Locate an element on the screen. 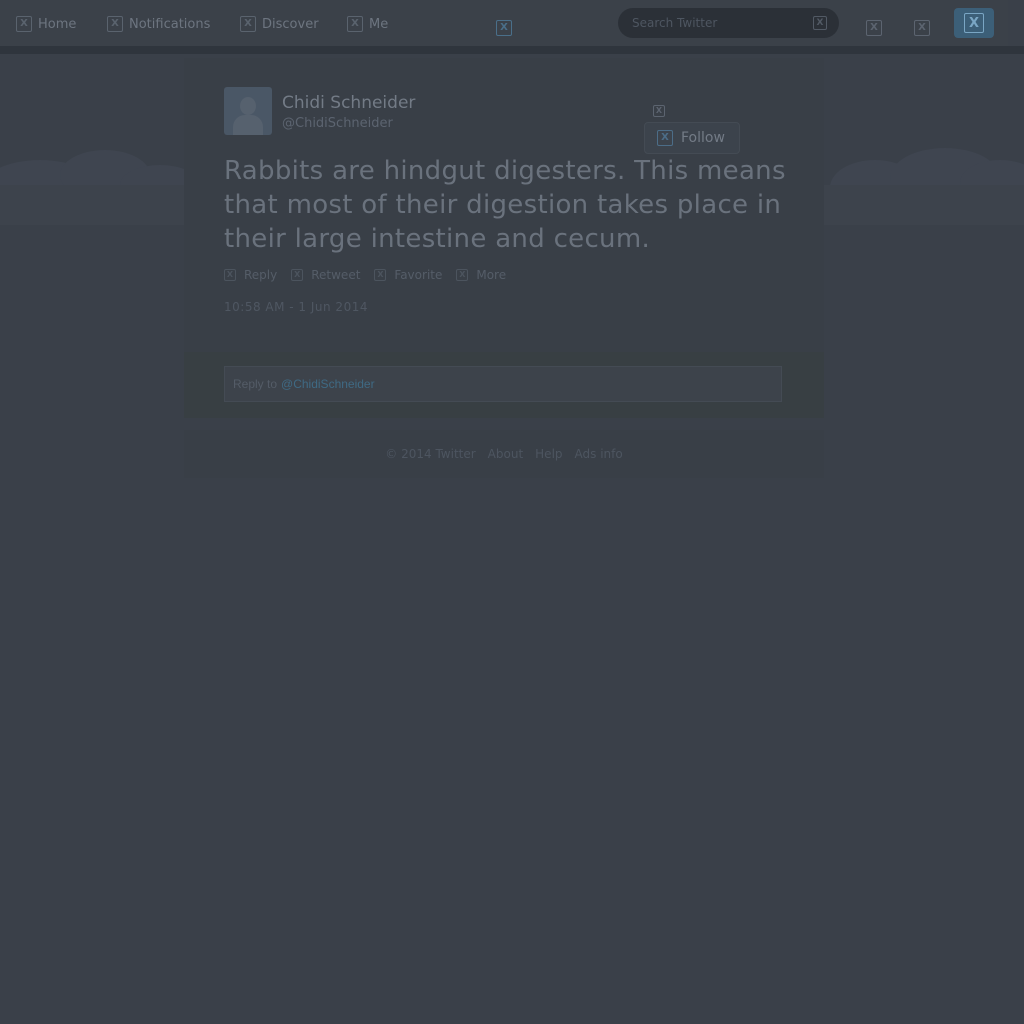 The width and height of the screenshot is (1024, 1024). follow-label: Follow is located at coordinates (703, 138).